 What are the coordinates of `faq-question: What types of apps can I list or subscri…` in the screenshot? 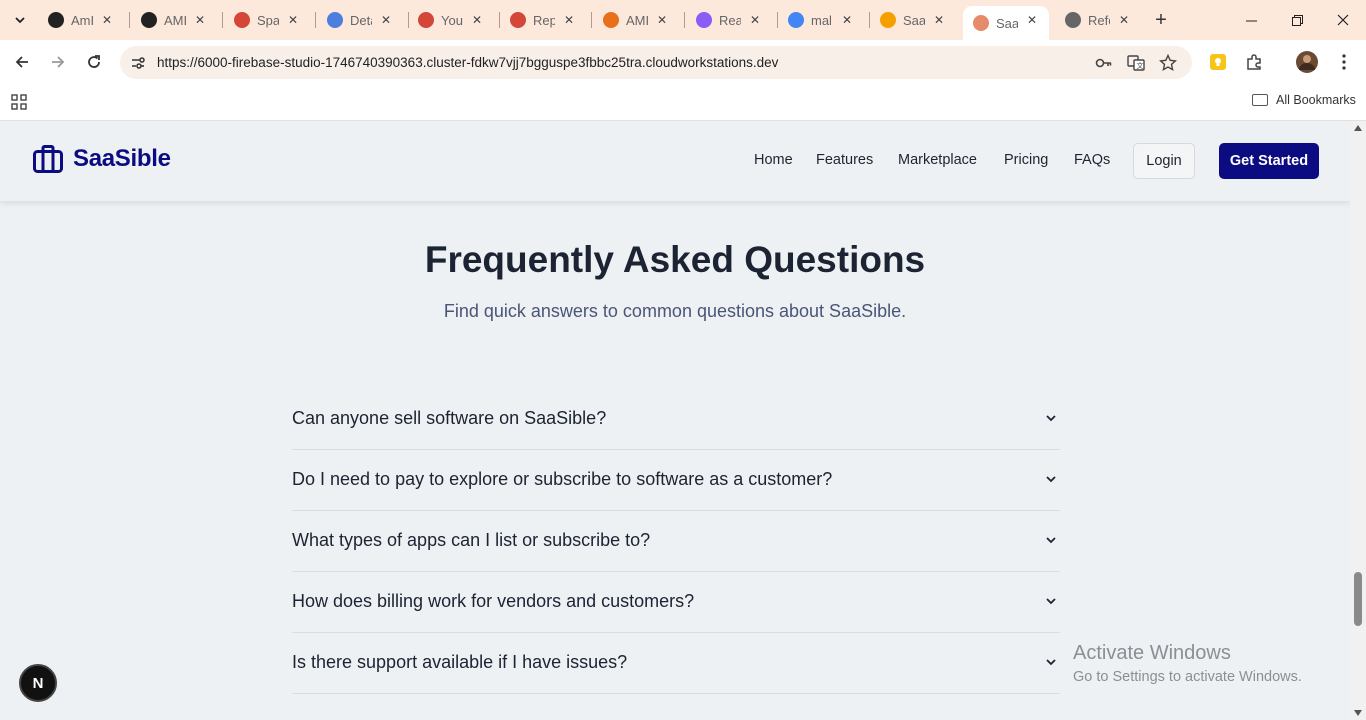 It's located at (471, 540).